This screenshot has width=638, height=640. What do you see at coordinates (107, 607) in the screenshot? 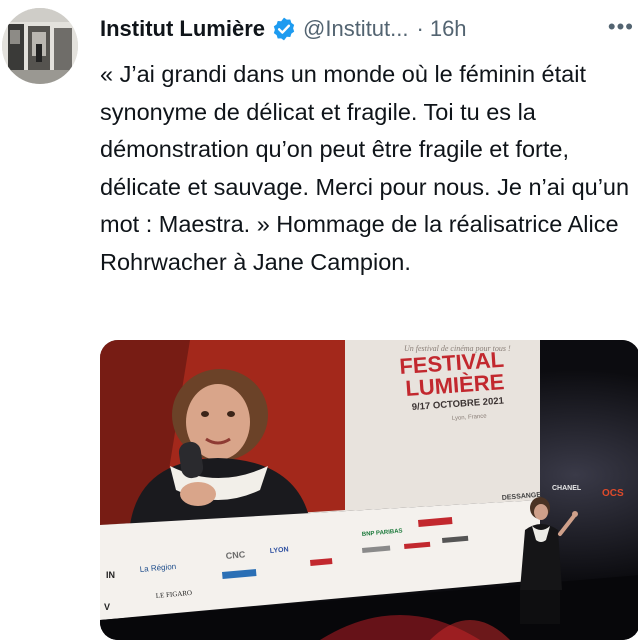
I see `sponsor-partial-v: V` at bounding box center [107, 607].